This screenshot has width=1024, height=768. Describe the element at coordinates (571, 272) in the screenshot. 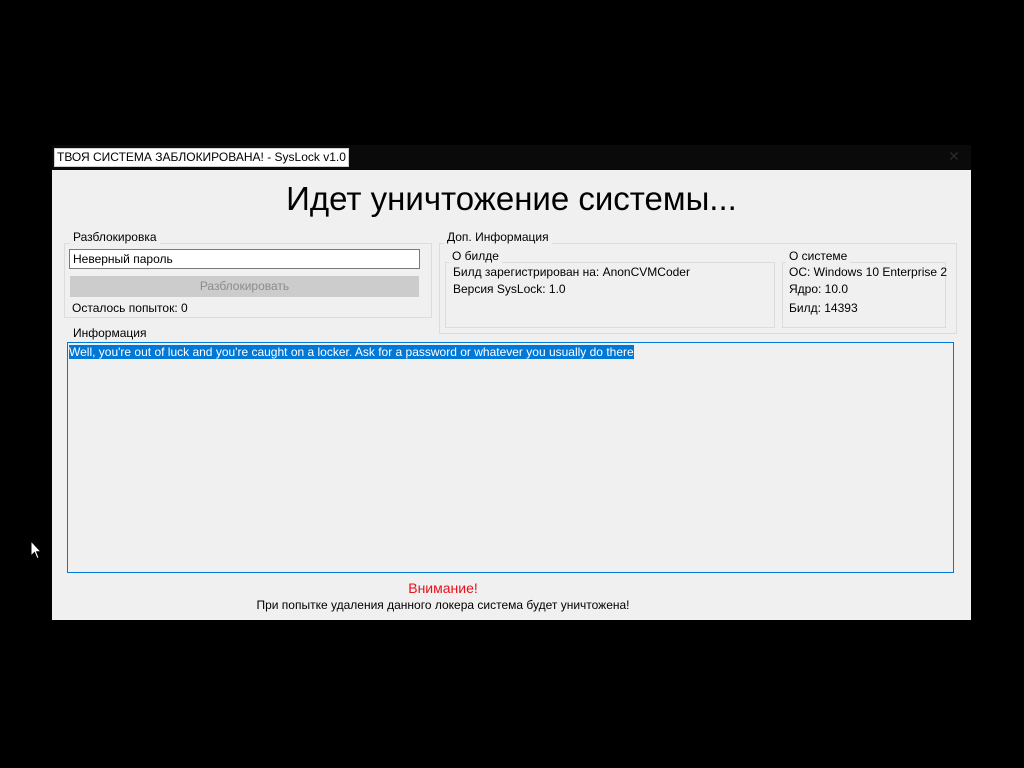

I see `build-registered-text: Билд зарегистрирован на: AnonCVMCoder` at that location.